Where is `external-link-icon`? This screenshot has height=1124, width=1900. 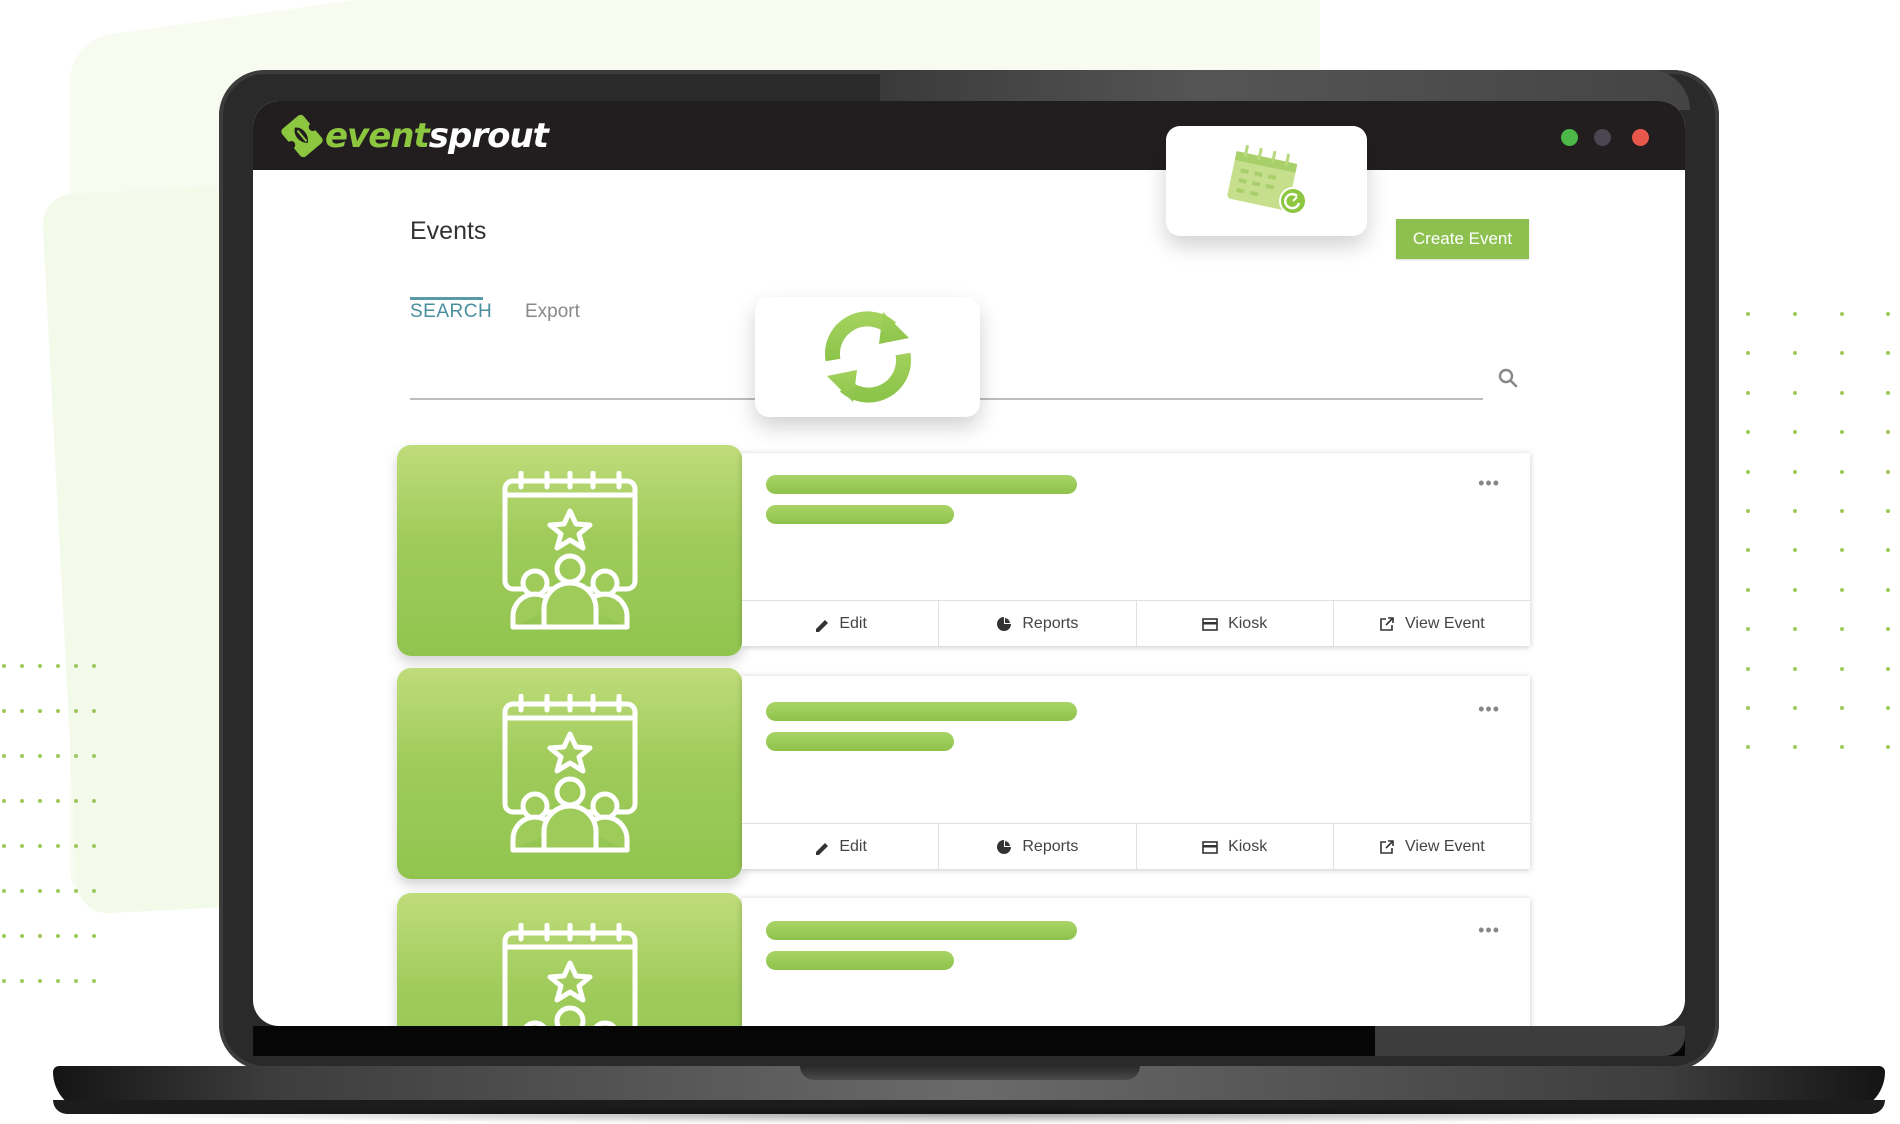
external-link-icon is located at coordinates (1387, 623).